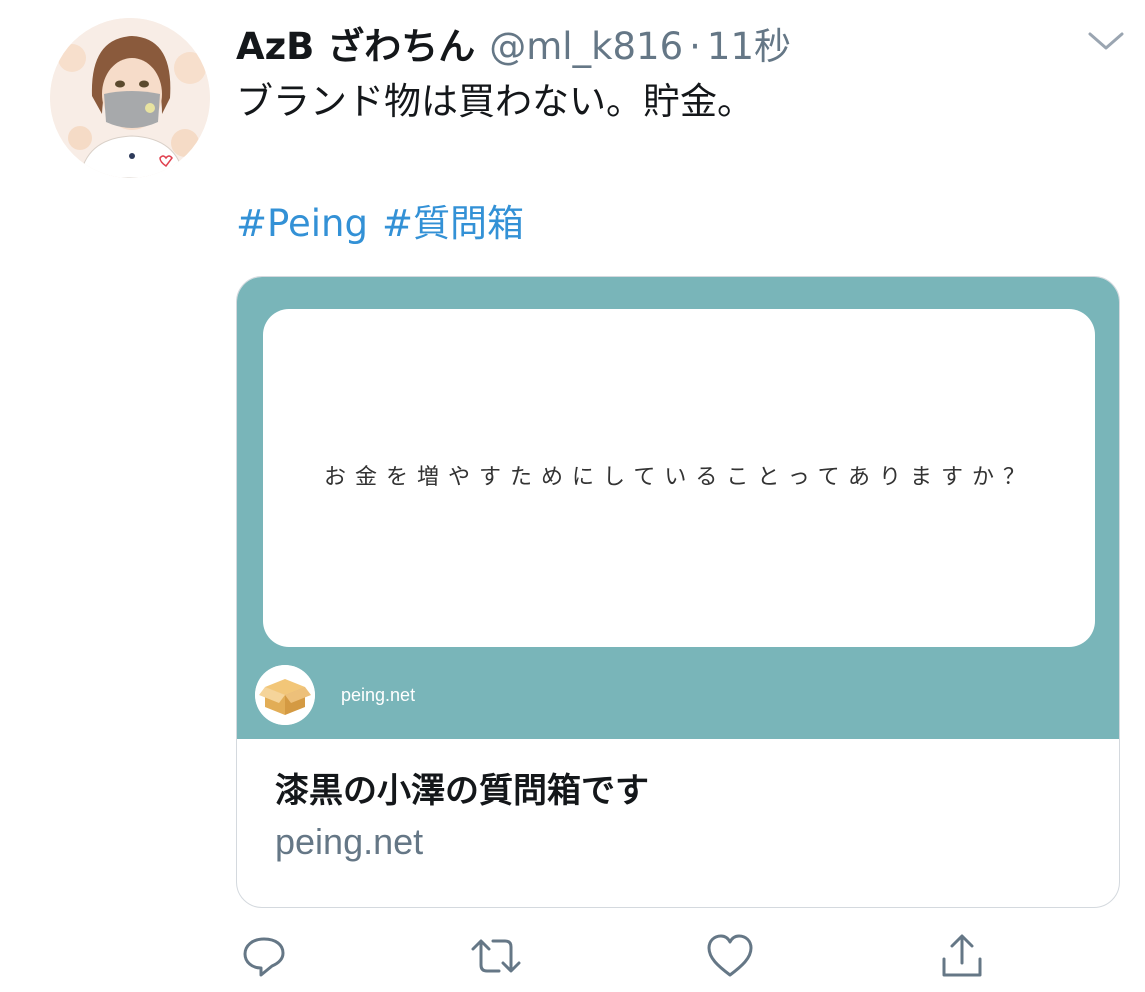 The height and width of the screenshot is (992, 1145). I want to click on like-button, so click(730, 958).